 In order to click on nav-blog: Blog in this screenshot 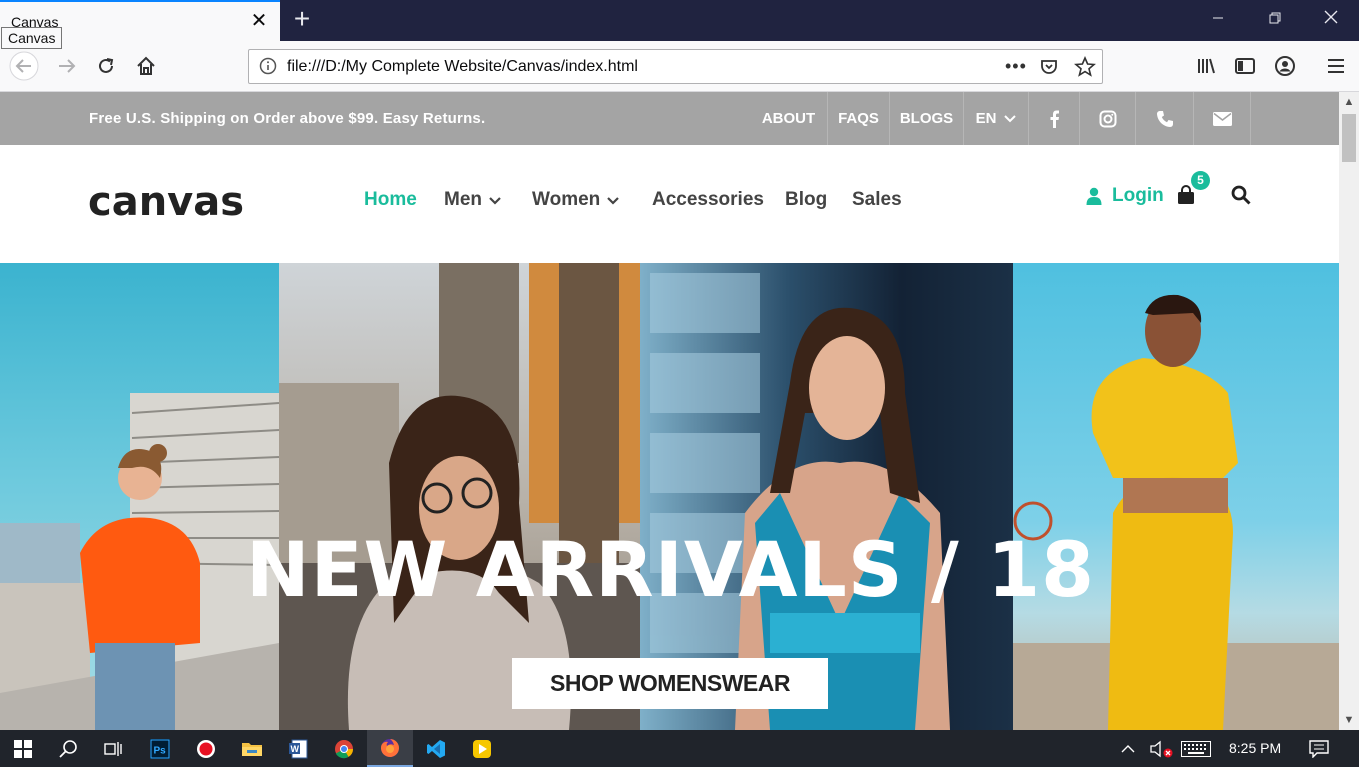, I will do `click(806, 200)`.